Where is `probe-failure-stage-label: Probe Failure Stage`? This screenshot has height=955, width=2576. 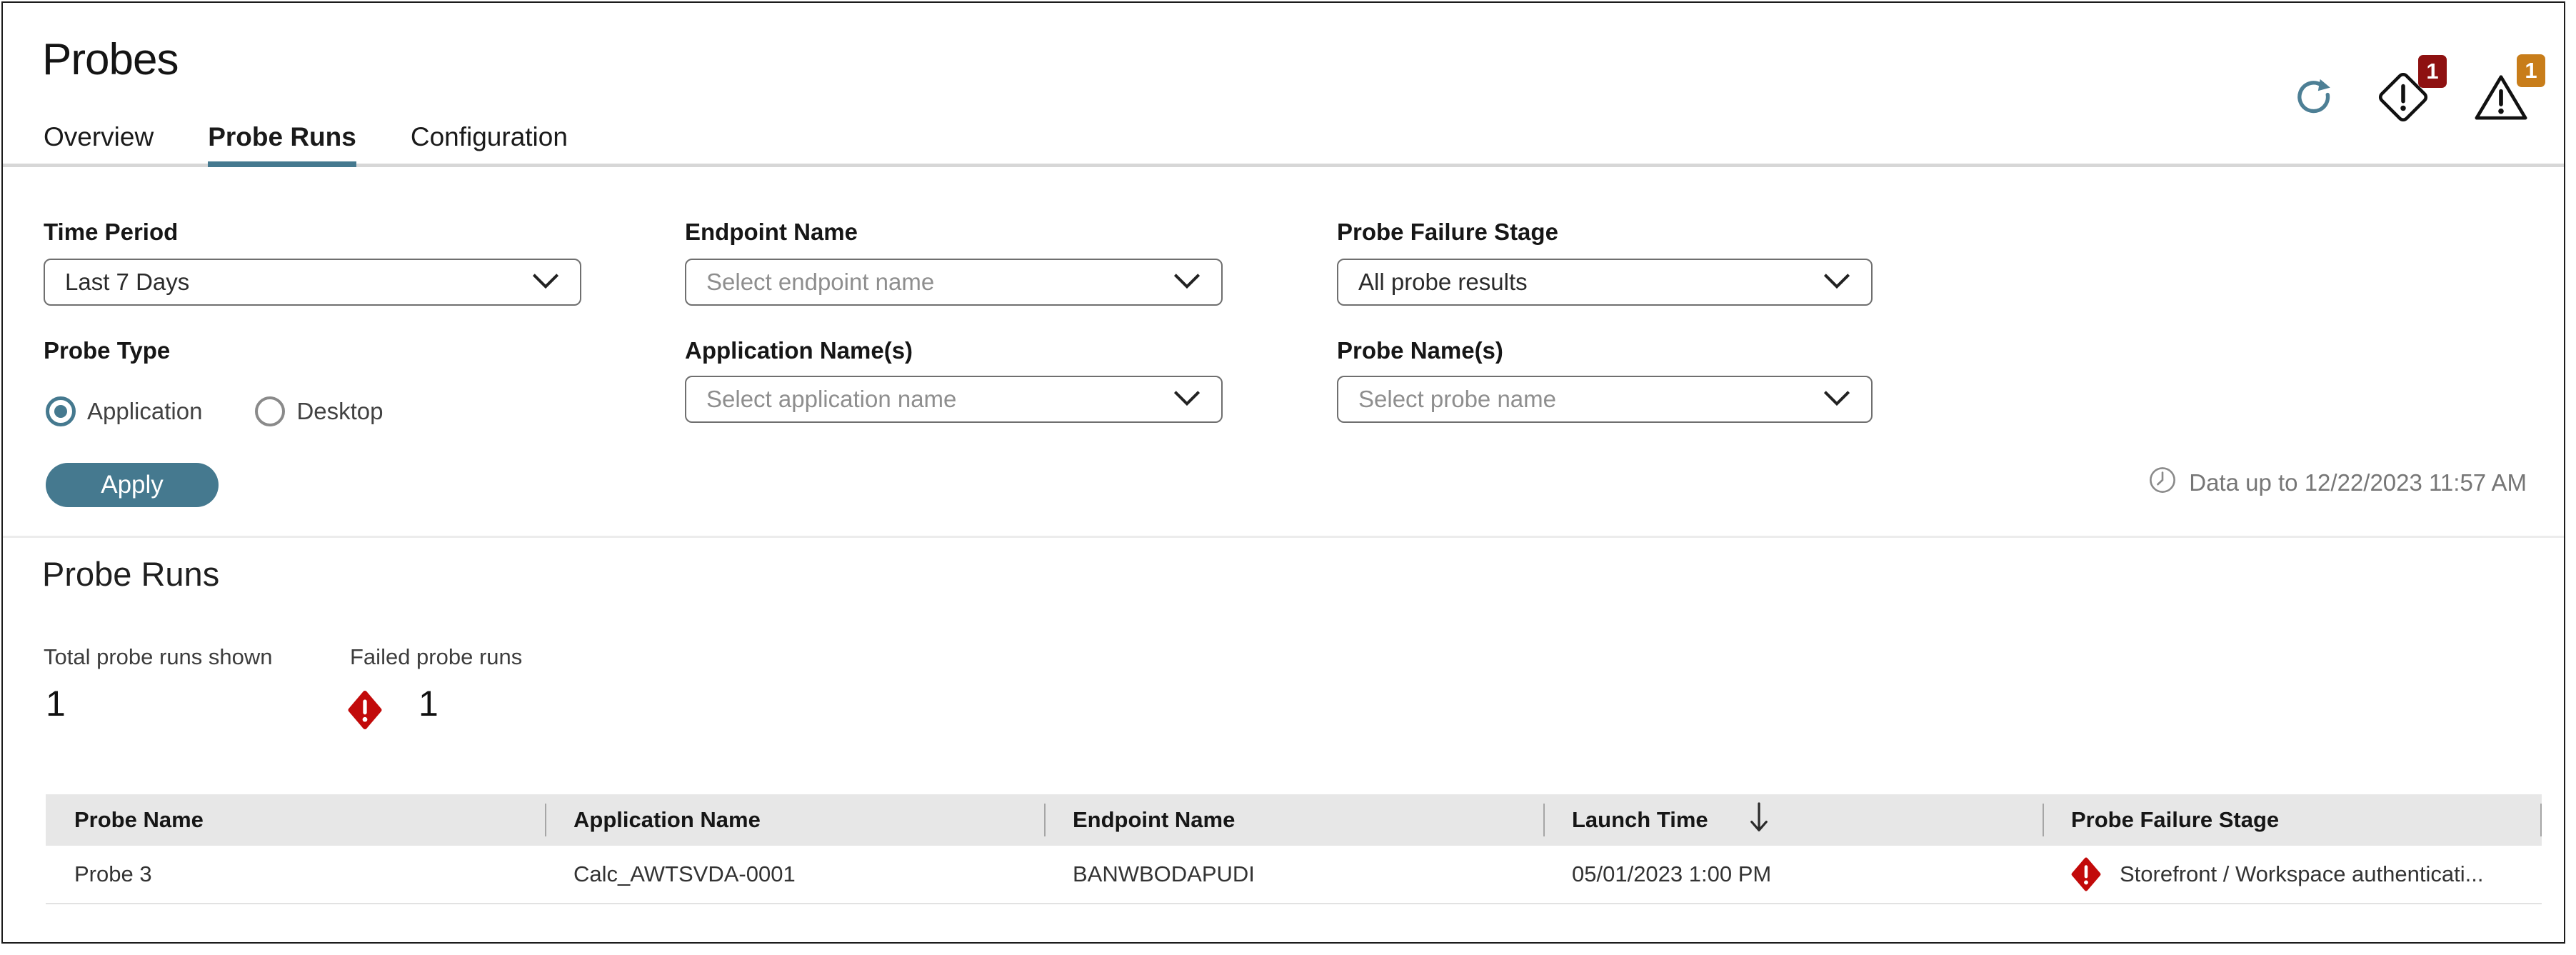 probe-failure-stage-label: Probe Failure Stage is located at coordinates (1447, 232).